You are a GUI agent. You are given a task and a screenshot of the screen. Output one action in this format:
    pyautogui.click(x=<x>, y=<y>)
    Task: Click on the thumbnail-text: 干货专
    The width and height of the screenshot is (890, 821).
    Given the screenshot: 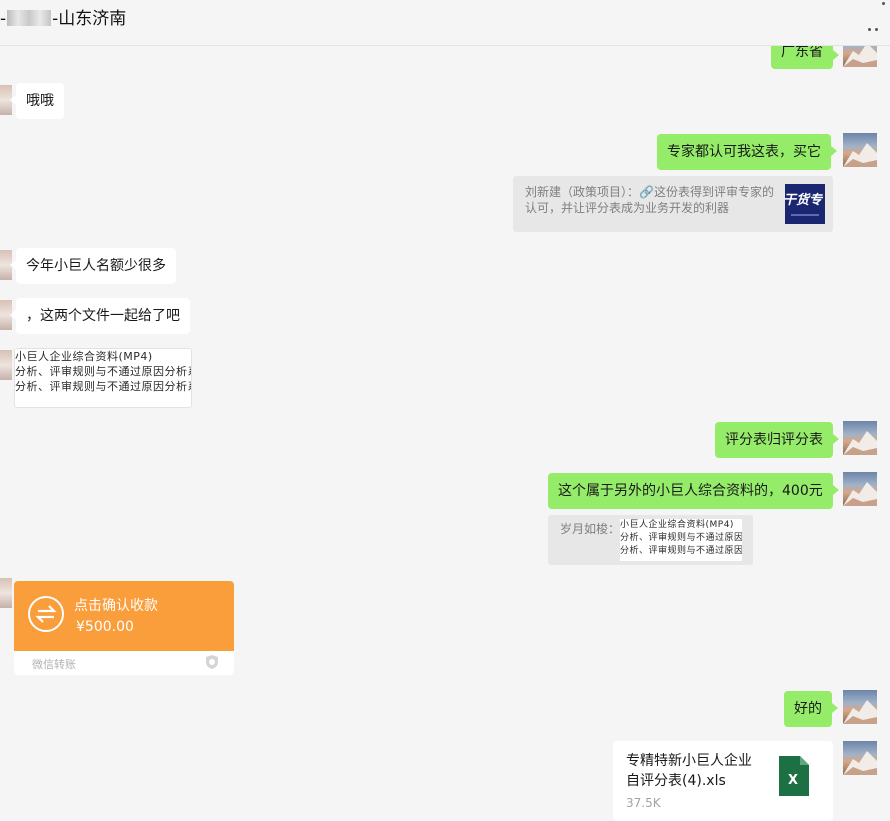 What is the action you would take?
    pyautogui.click(x=804, y=200)
    